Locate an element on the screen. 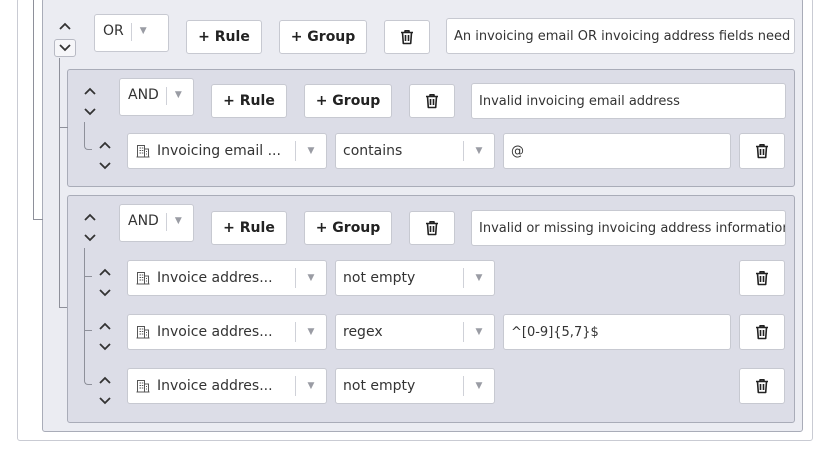 This screenshot has height=455, width=830. group-connector is located at coordinates (59, 183).